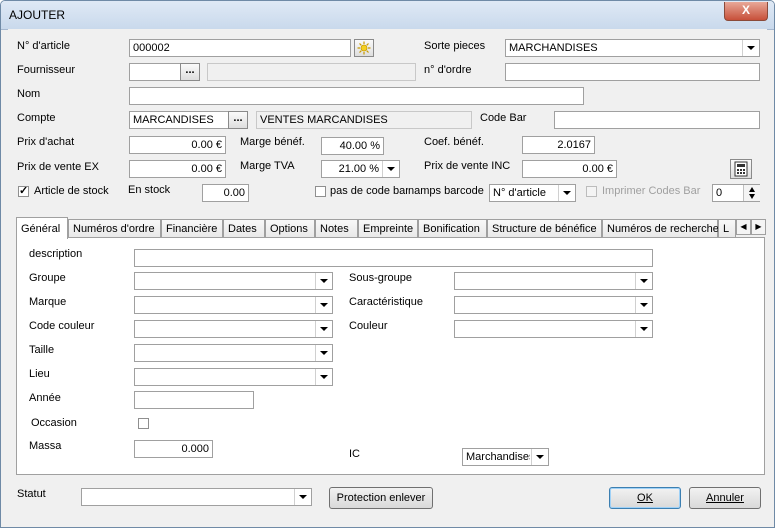 This screenshot has width=775, height=528. I want to click on annuler-button: Annuler, so click(725, 498).